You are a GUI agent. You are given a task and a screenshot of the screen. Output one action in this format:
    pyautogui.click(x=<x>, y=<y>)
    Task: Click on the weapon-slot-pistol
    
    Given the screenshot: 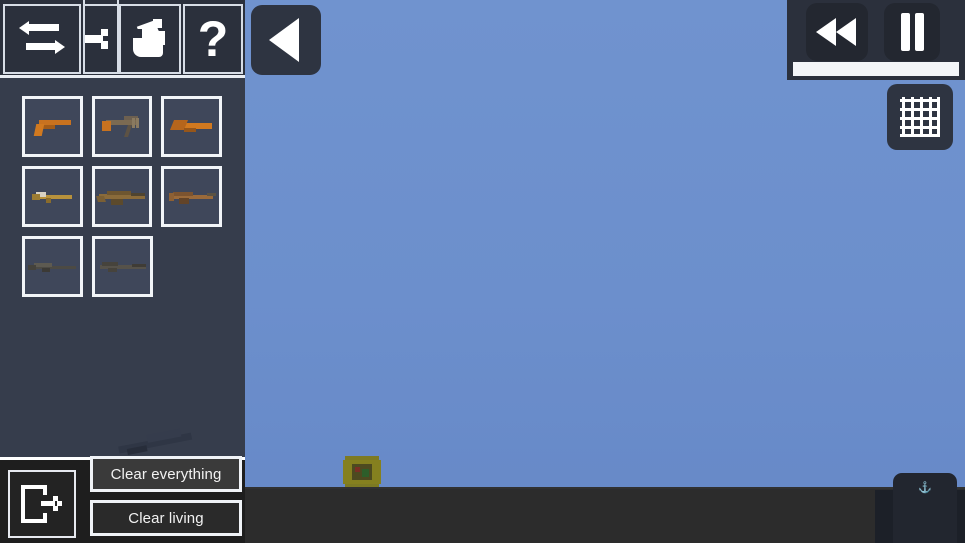 What is the action you would take?
    pyautogui.click(x=52, y=126)
    